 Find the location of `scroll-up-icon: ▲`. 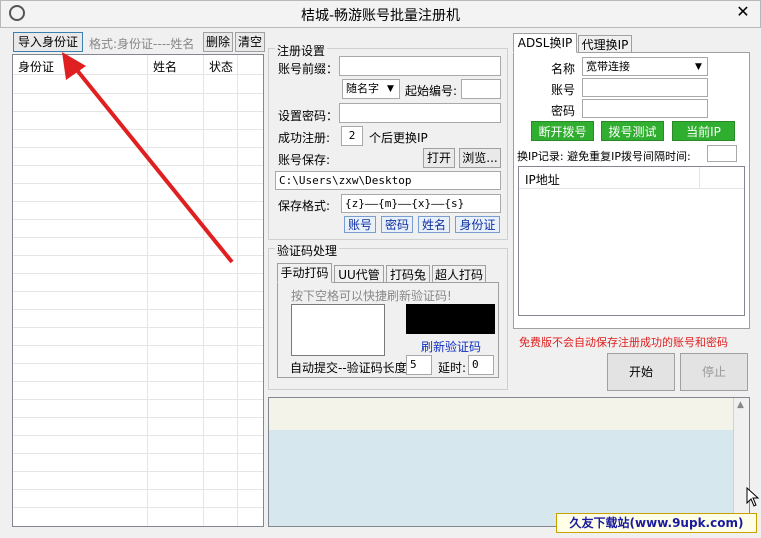

scroll-up-icon: ▲ is located at coordinates (740, 405).